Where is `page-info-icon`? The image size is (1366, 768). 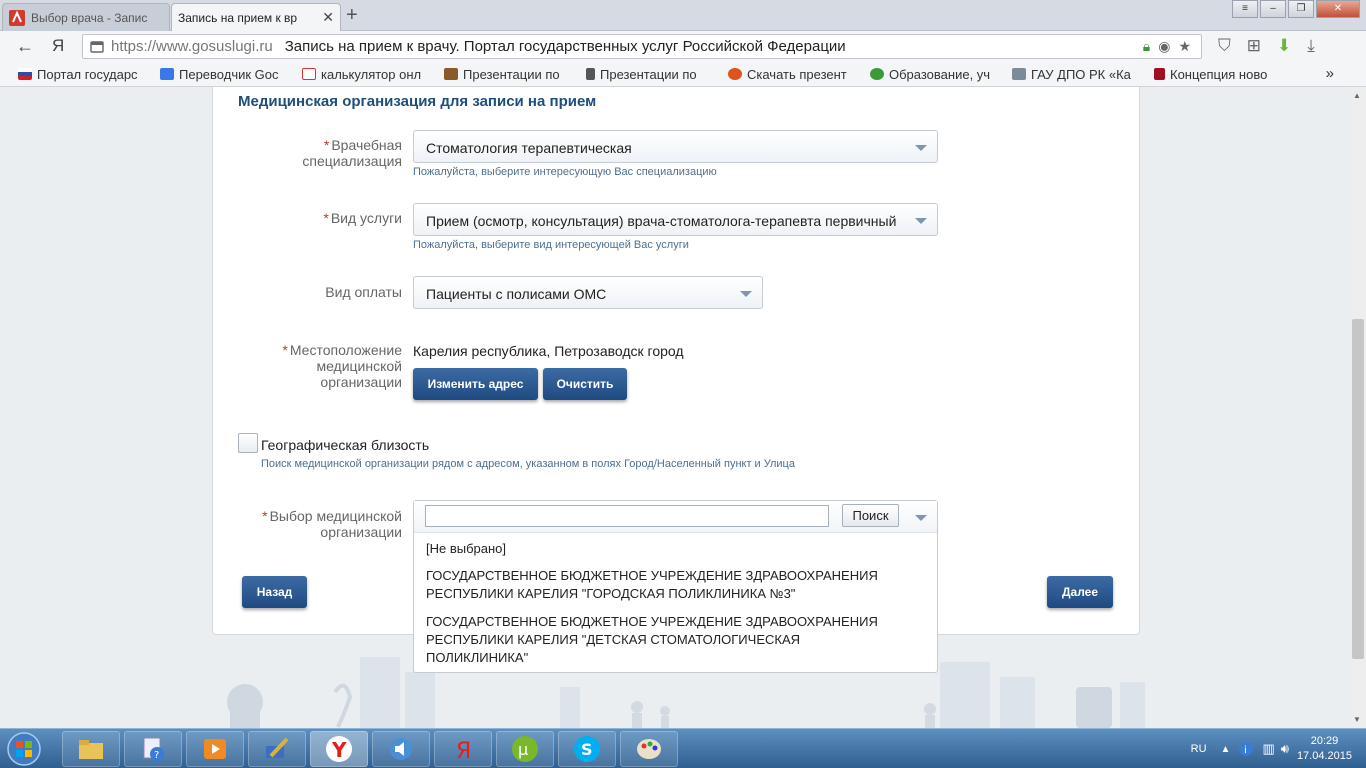 page-info-icon is located at coordinates (97, 47).